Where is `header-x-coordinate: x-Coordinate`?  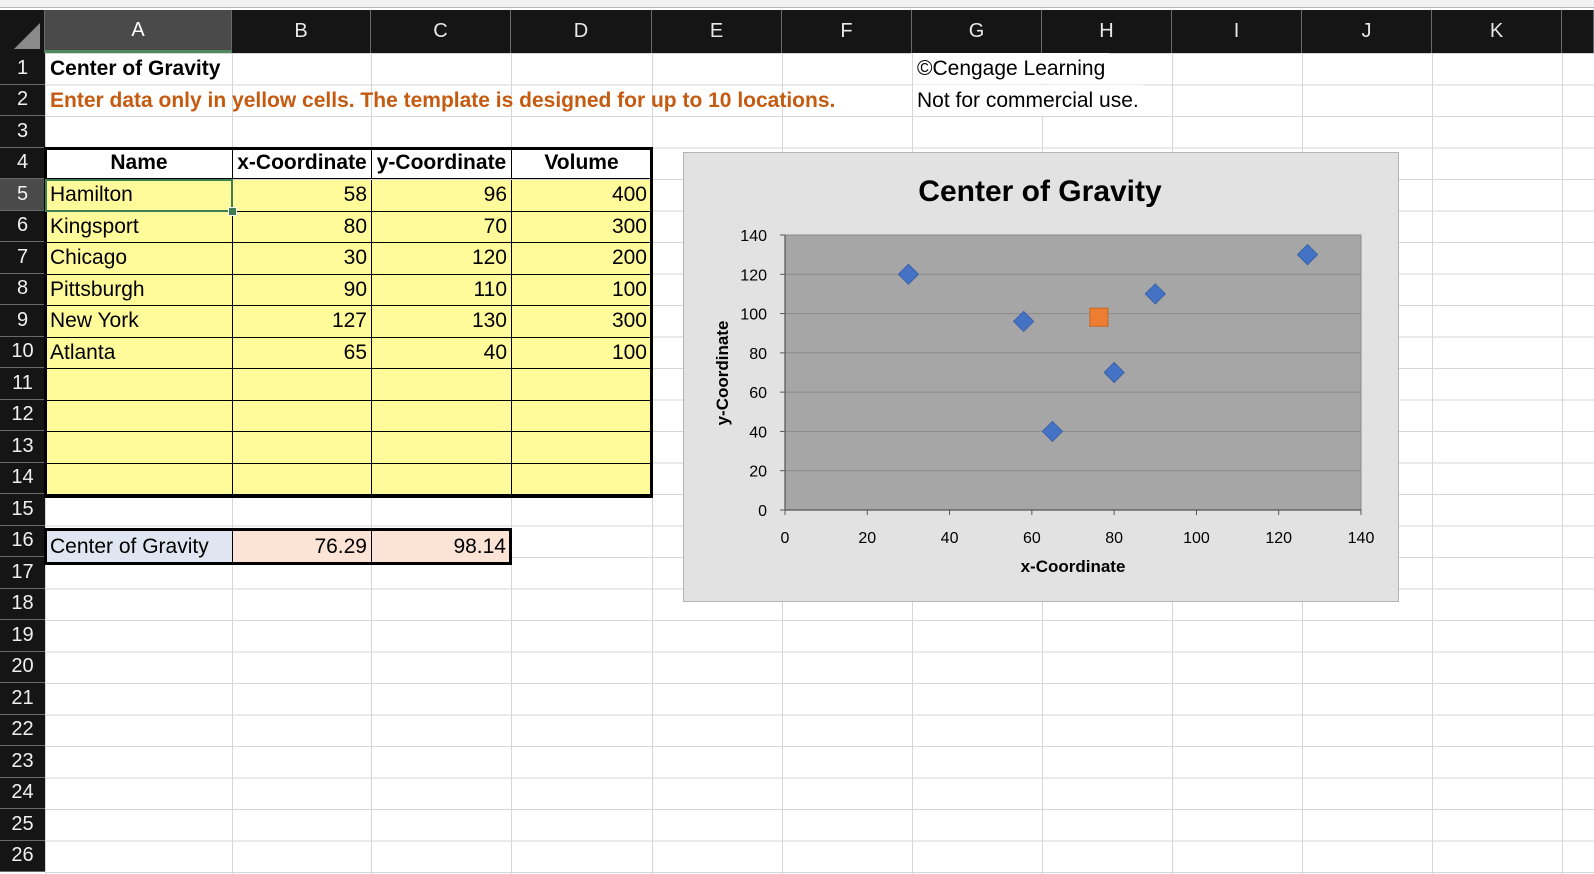 header-x-coordinate: x-Coordinate is located at coordinates (301, 163).